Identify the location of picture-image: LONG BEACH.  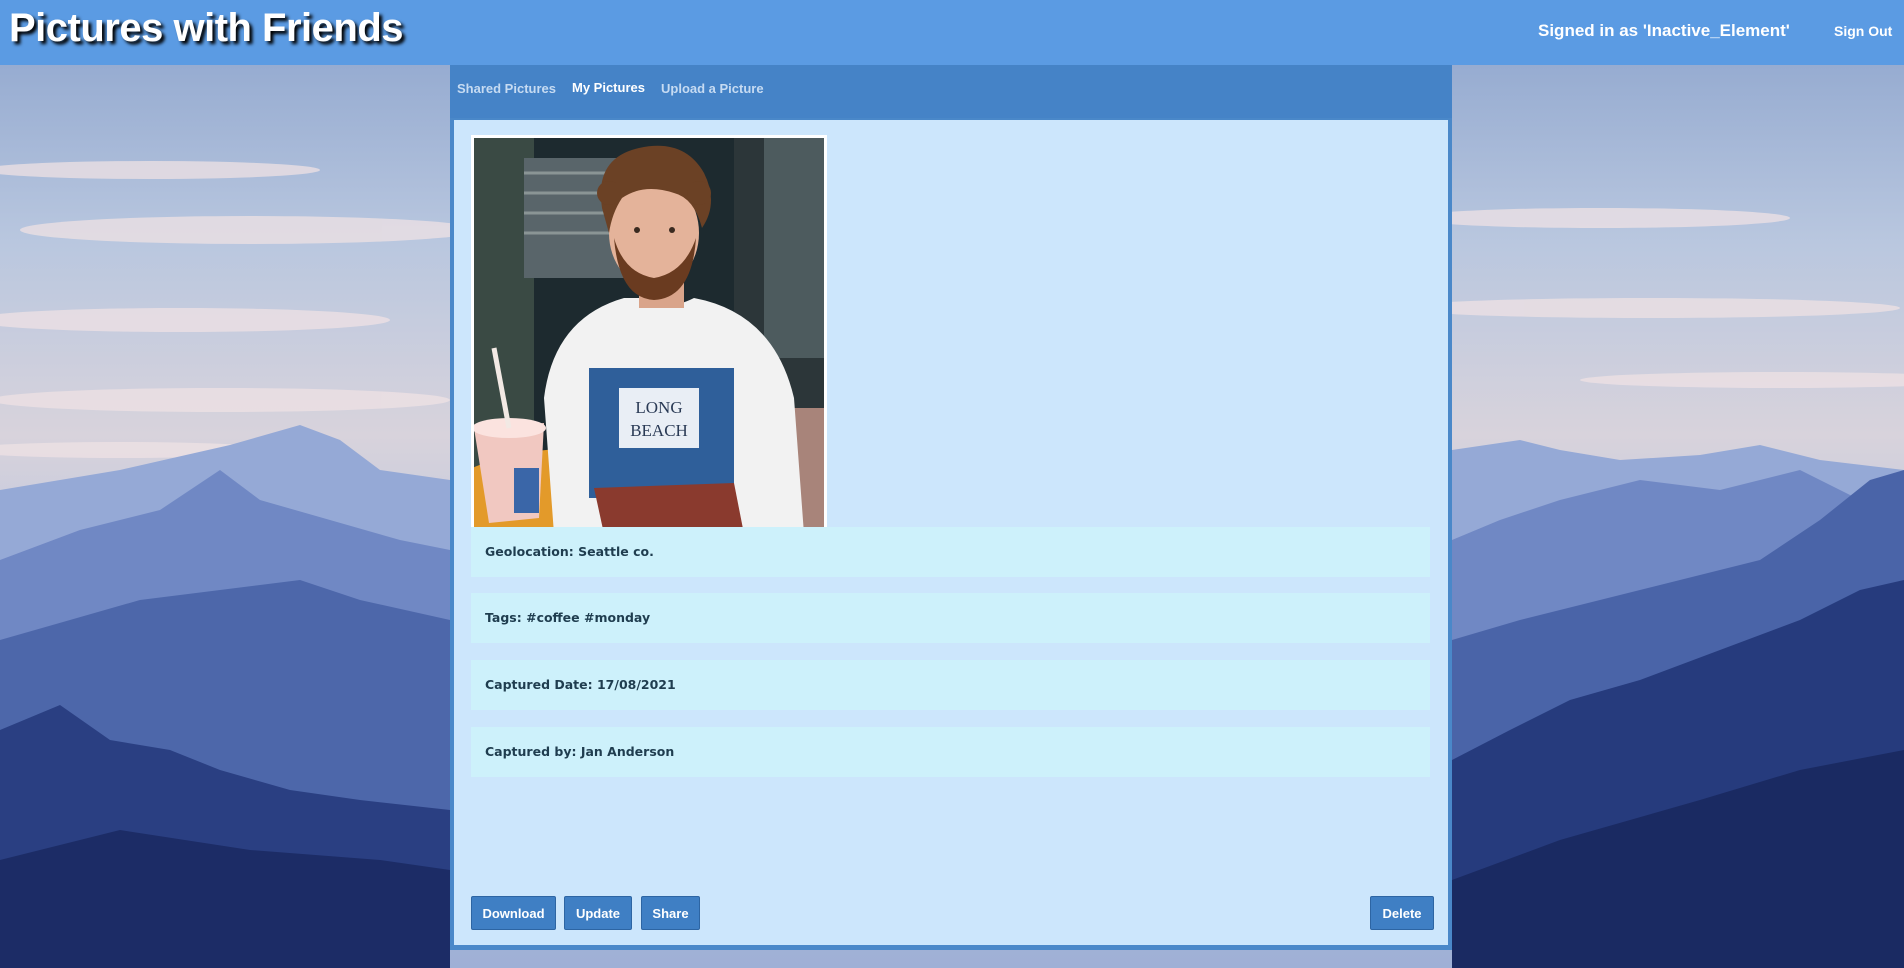
(649, 336).